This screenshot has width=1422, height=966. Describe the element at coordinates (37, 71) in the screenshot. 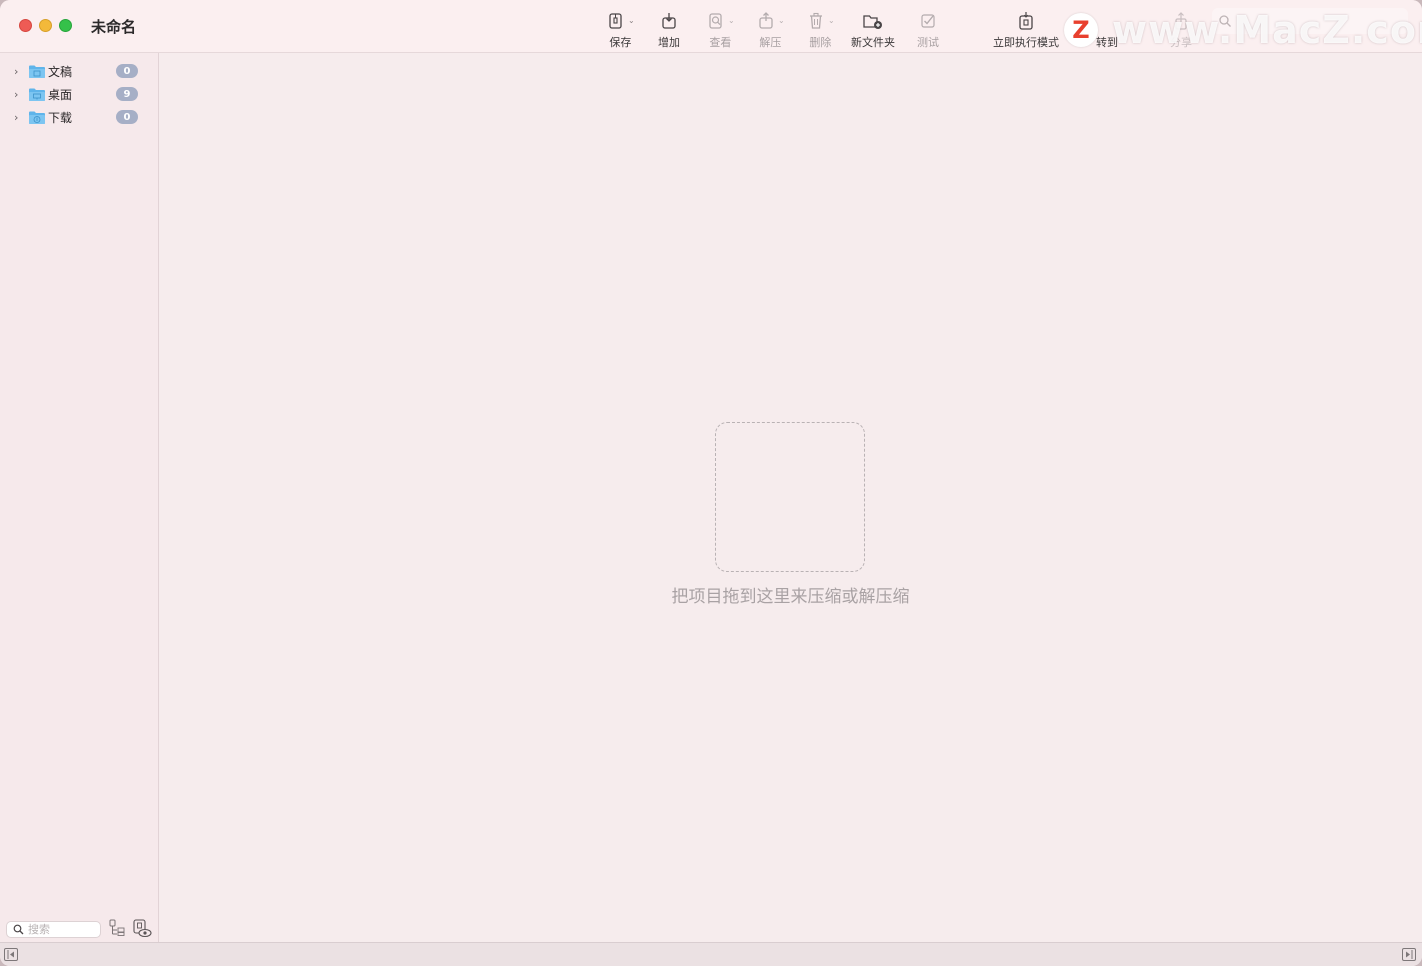

I see `documents-folder-icon` at that location.